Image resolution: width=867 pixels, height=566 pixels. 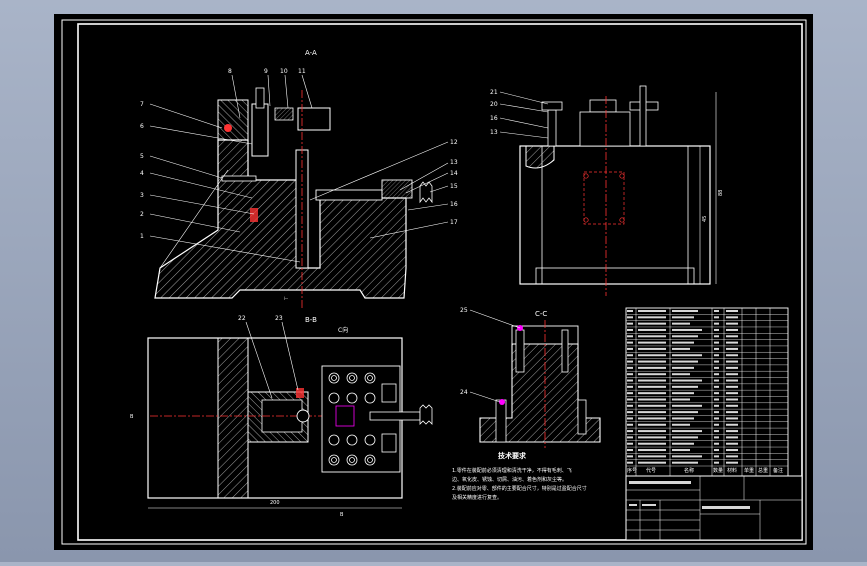 What do you see at coordinates (749, 470) in the screenshot?
I see `pl-header-unit-wt: 单重` at bounding box center [749, 470].